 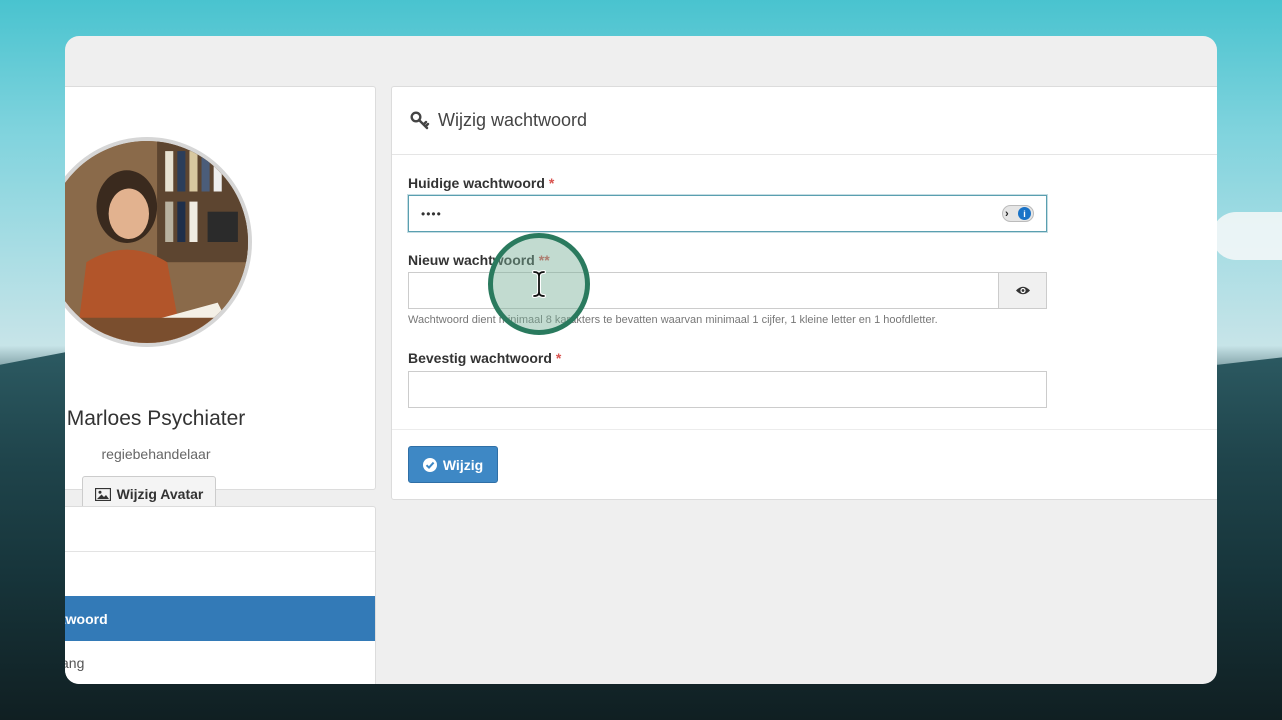 I want to click on cursor-highlight, so click(x=539, y=284).